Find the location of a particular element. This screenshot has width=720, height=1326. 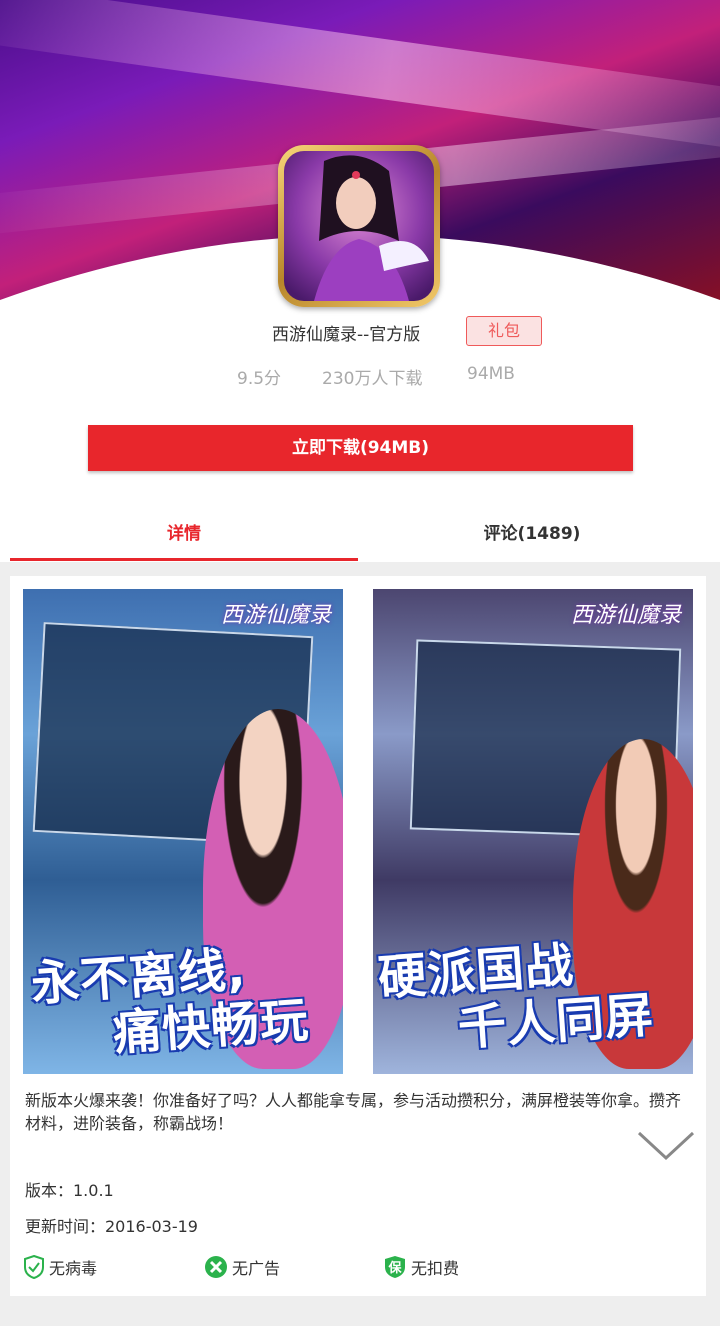

no-ads-icon is located at coordinates (216, 1267).